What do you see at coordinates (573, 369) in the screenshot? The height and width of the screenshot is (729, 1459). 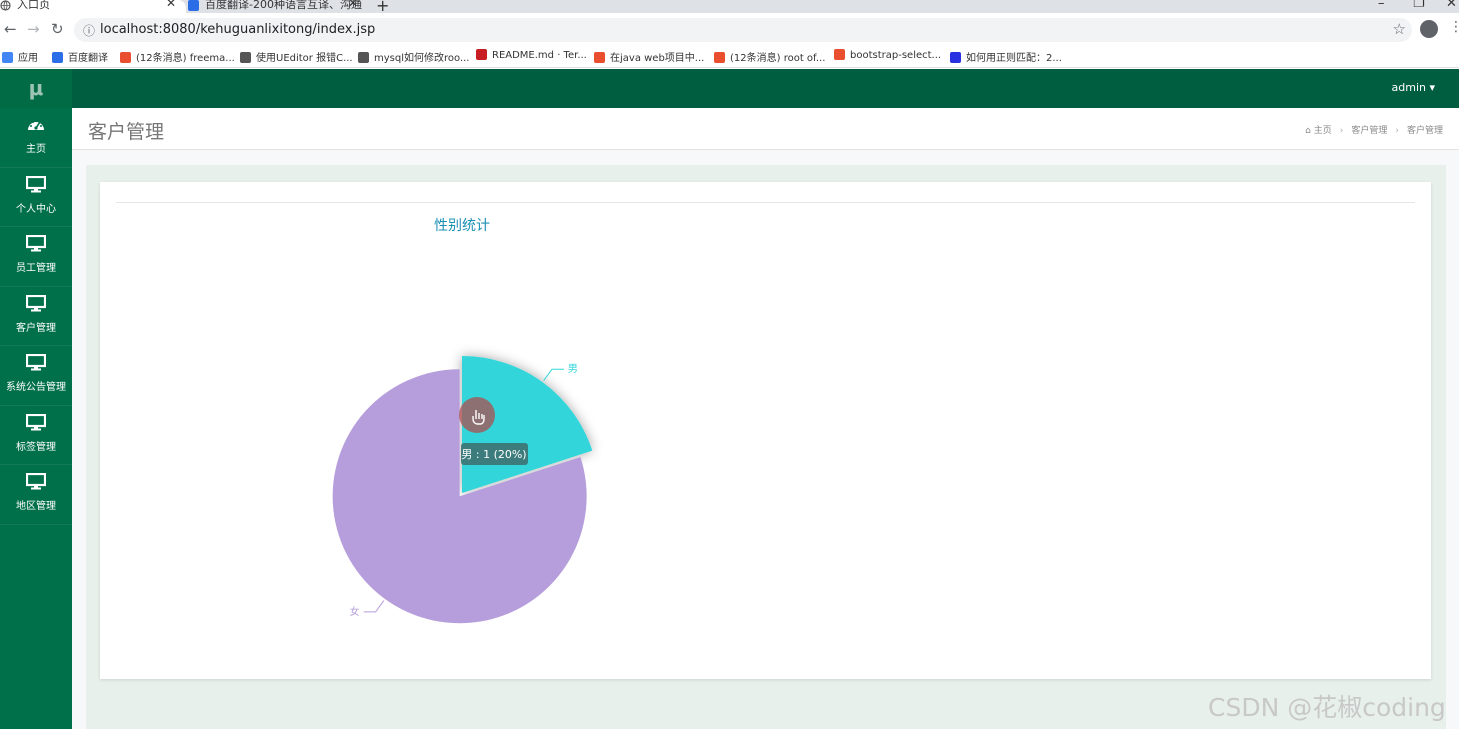 I see `pie-label-0: 男` at bounding box center [573, 369].